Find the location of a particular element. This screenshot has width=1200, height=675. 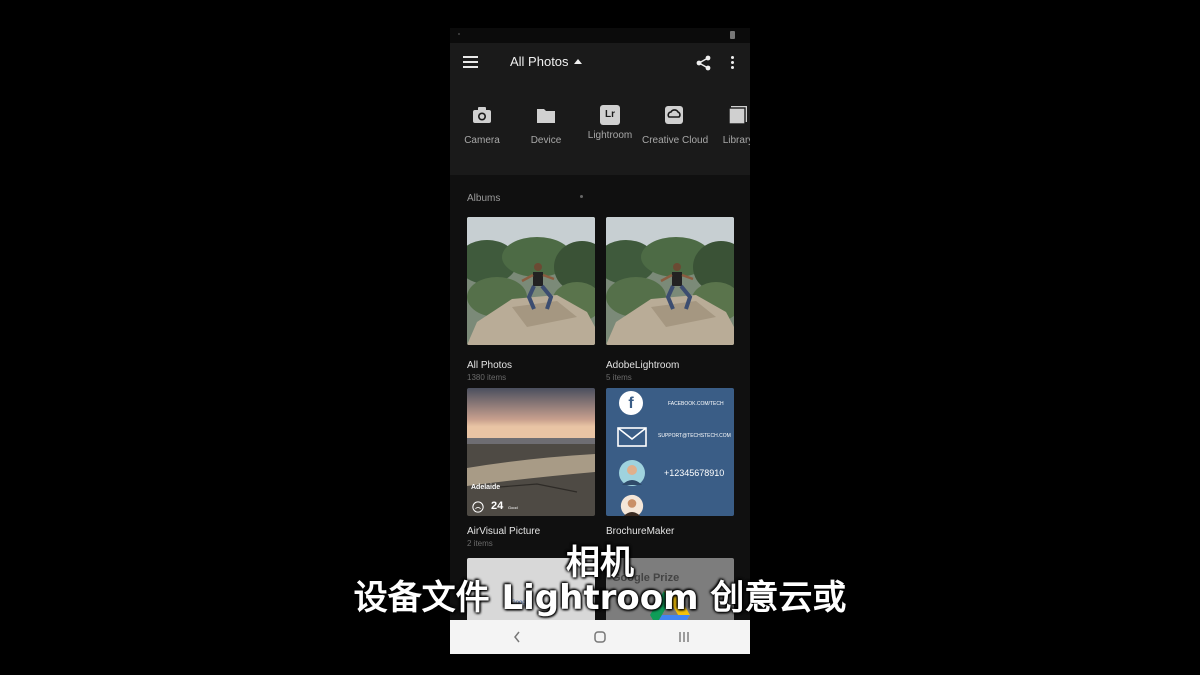

source-label: Lightroom is located at coordinates (610, 135).